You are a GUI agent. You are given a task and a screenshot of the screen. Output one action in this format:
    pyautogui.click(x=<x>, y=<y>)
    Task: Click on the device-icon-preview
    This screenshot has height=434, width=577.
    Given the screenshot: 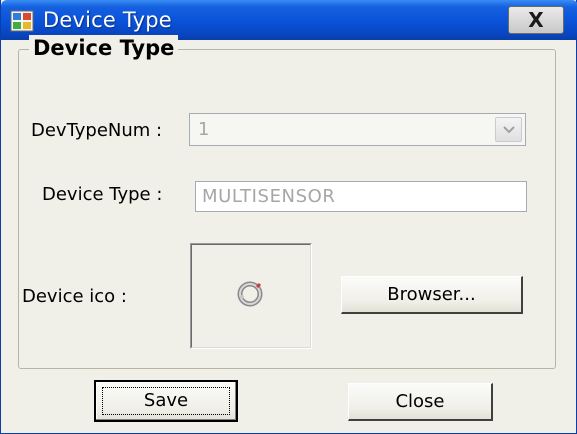 What is the action you would take?
    pyautogui.click(x=251, y=296)
    